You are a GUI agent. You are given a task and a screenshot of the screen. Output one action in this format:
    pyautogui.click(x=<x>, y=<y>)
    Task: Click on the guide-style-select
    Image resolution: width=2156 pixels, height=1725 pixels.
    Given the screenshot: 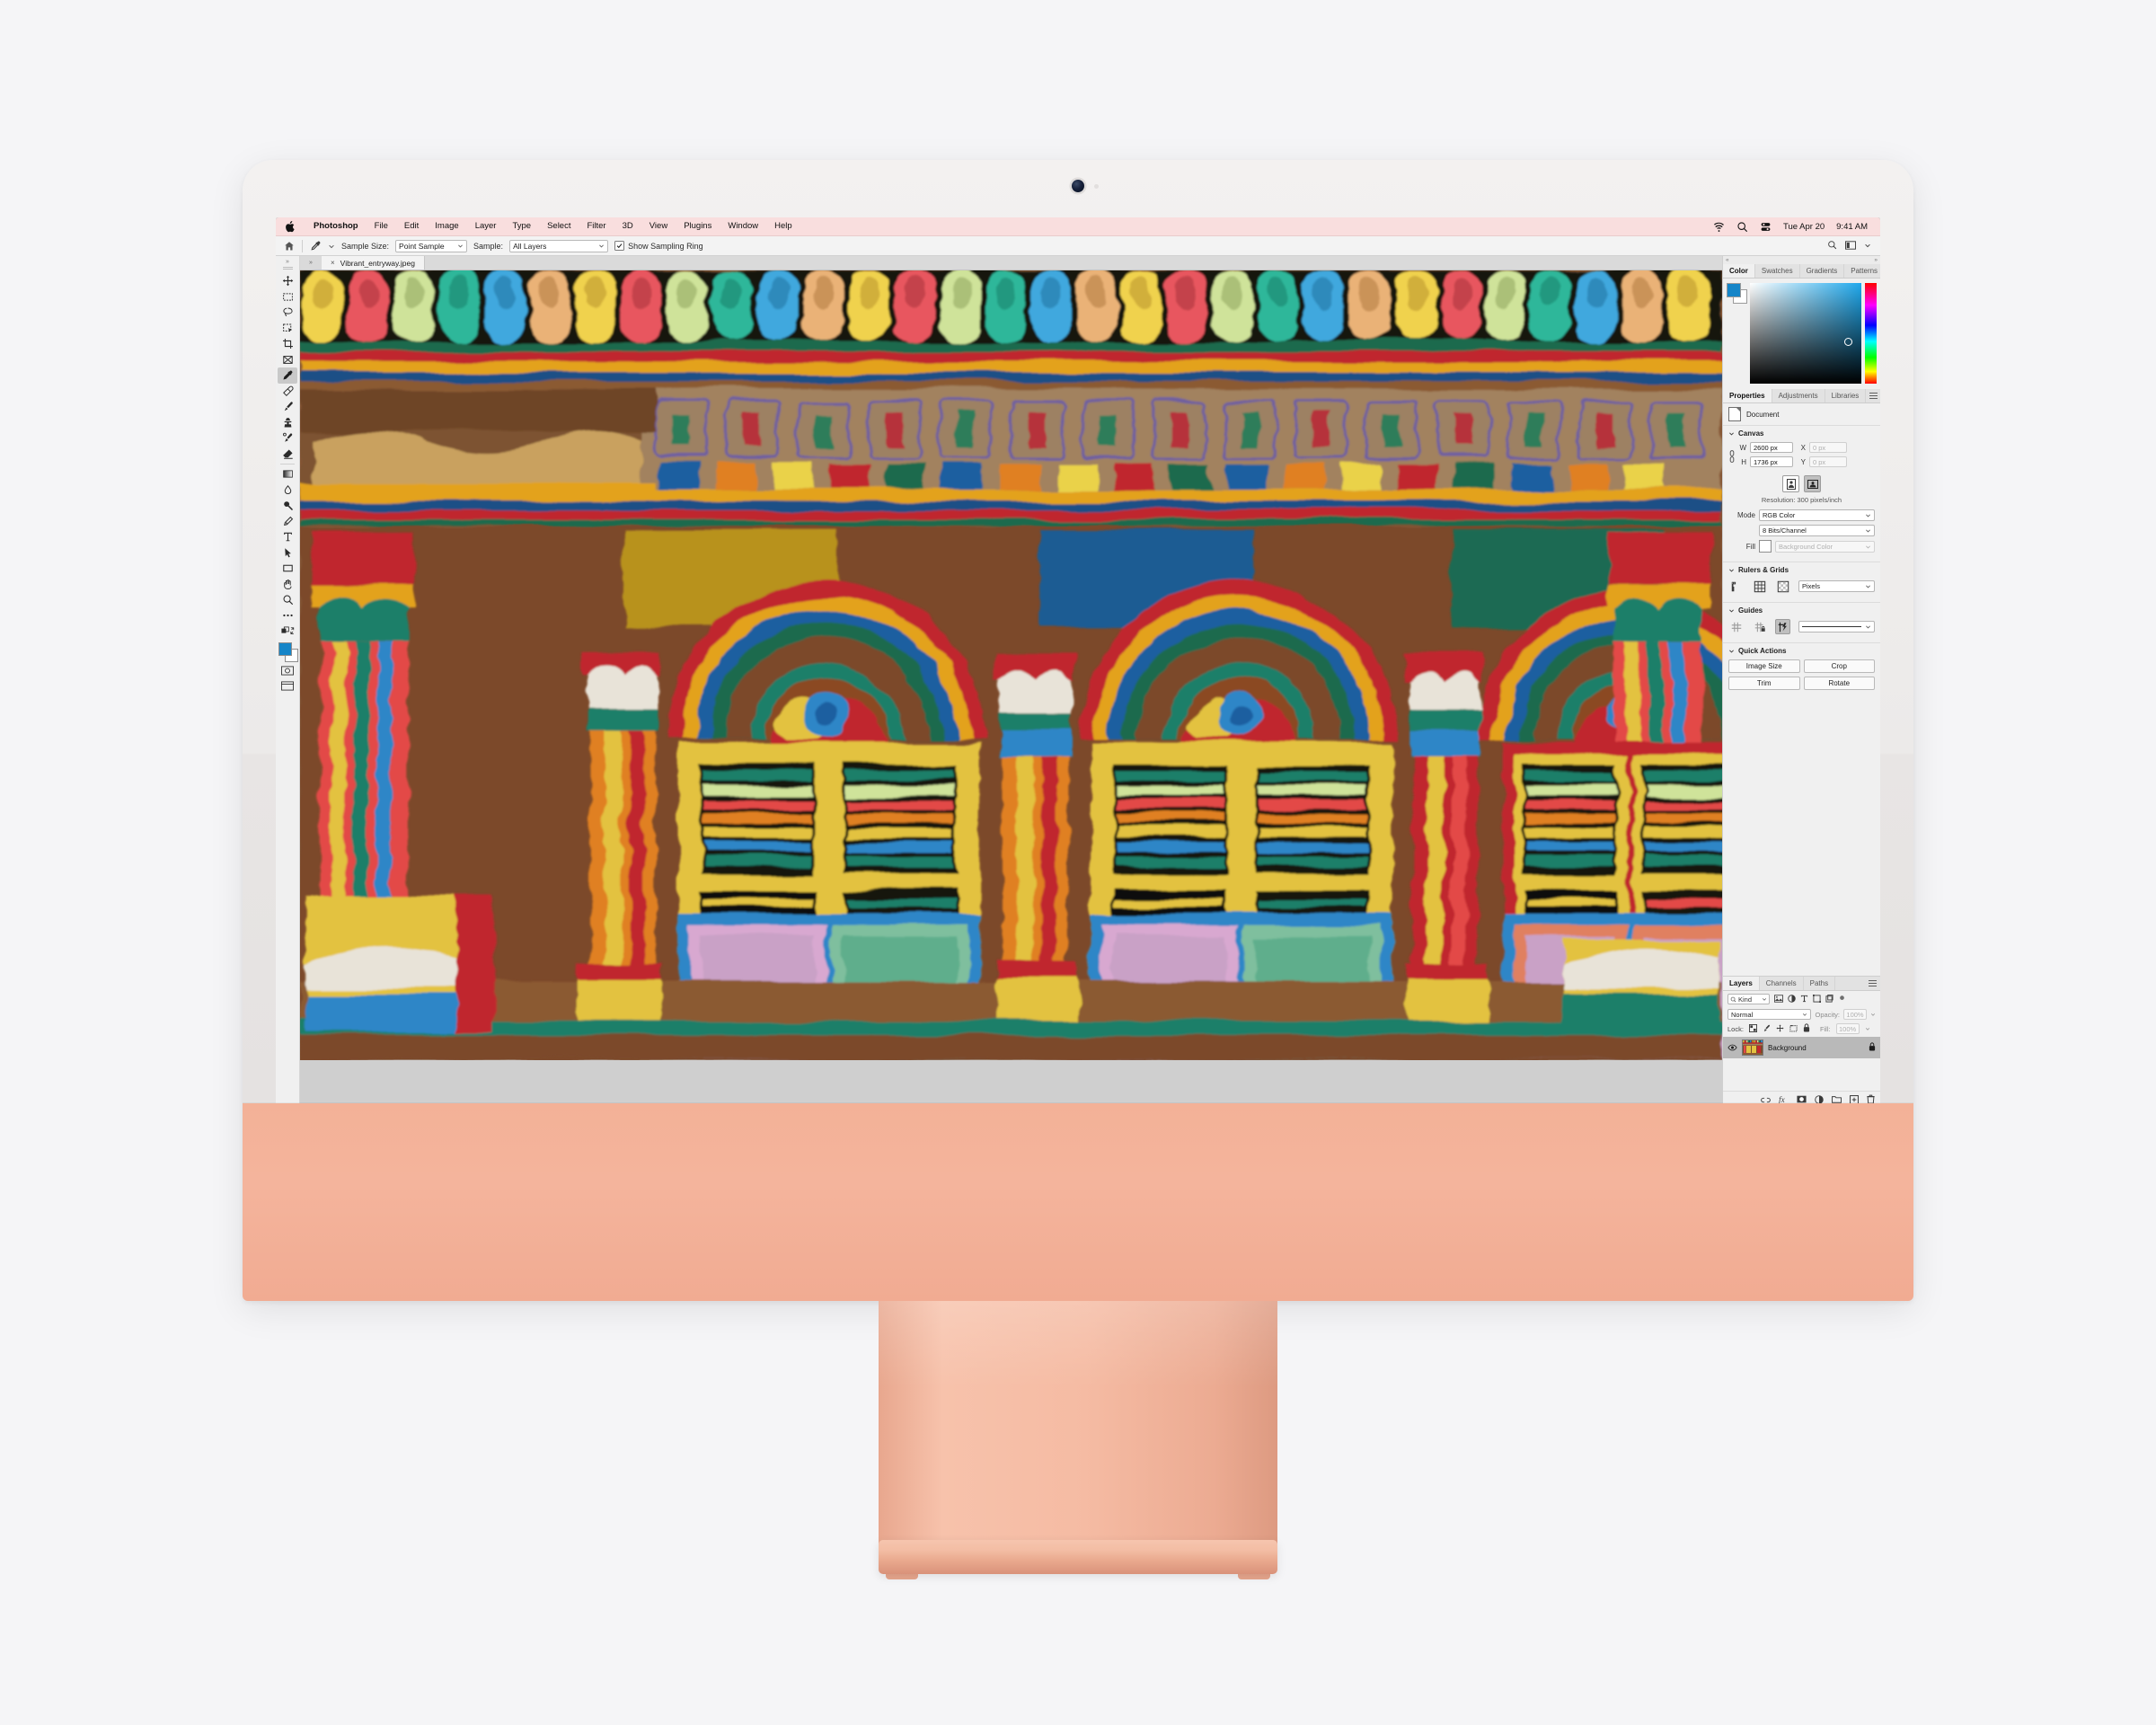 What is the action you would take?
    pyautogui.click(x=1837, y=626)
    